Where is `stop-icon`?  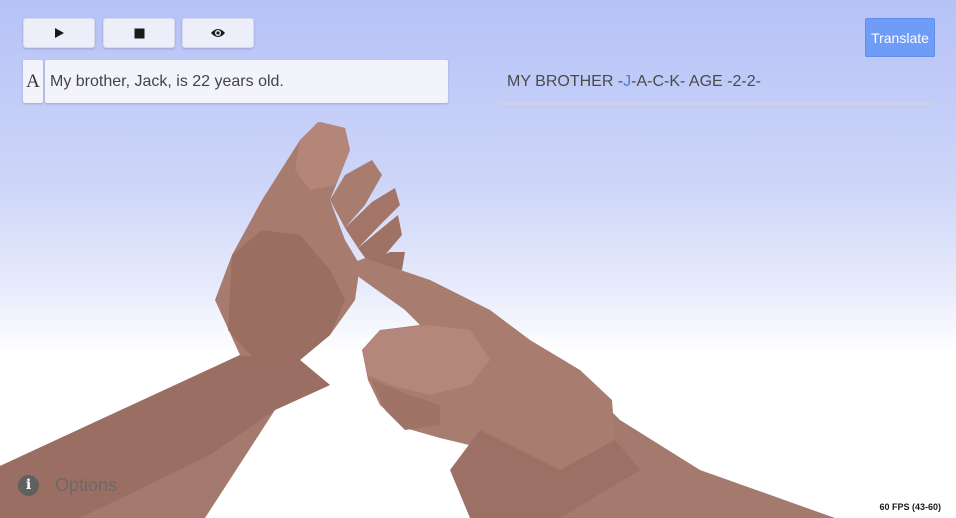 stop-icon is located at coordinates (139, 33).